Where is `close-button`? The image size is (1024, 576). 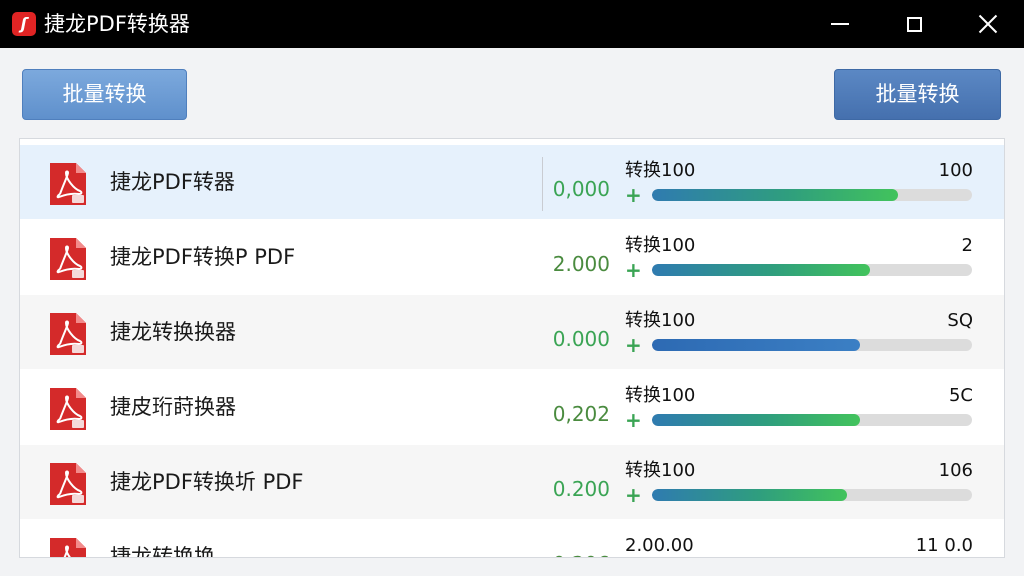 close-button is located at coordinates (988, 24).